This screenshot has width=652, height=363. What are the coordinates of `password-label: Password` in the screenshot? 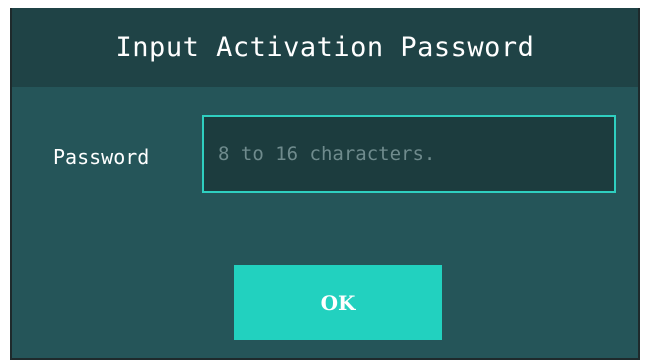 It's located at (101, 157).